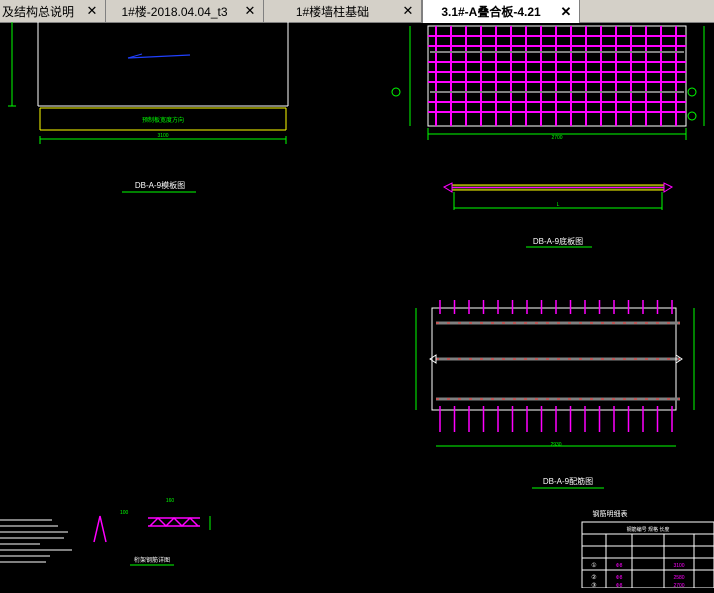 The width and height of the screenshot is (714, 593). I want to click on truss-detail: 160 100 桁架钢筋详图, so click(152, 532).